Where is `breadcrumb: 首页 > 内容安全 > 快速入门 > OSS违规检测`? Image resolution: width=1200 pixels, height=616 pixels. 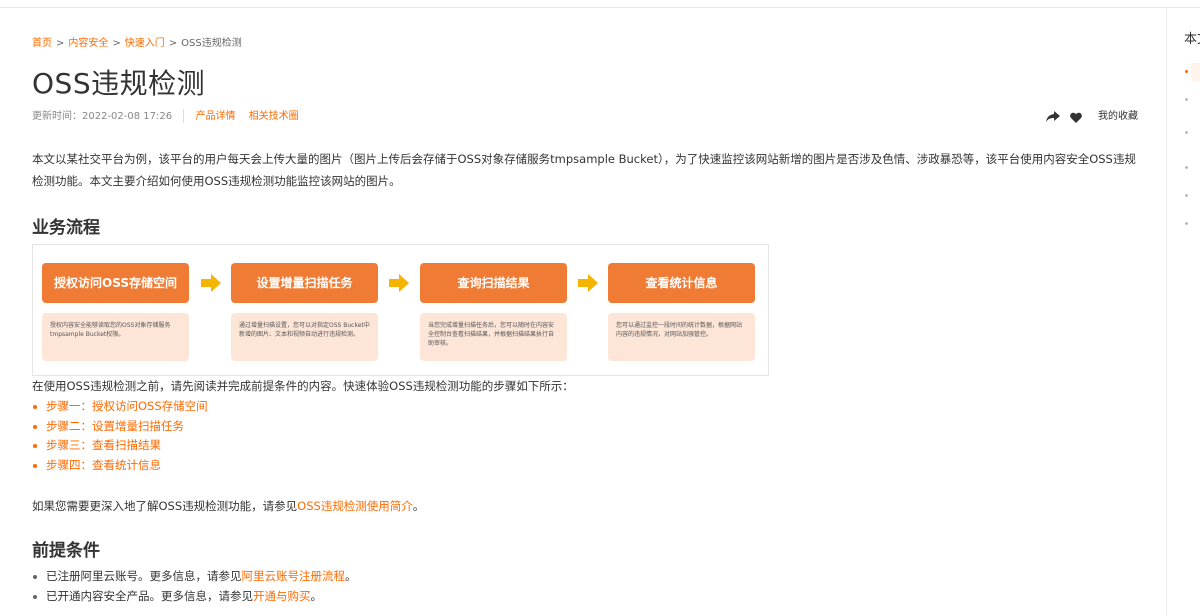 breadcrumb: 首页 > 内容安全 > 快速入门 > OSS违规检测 is located at coordinates (587, 44).